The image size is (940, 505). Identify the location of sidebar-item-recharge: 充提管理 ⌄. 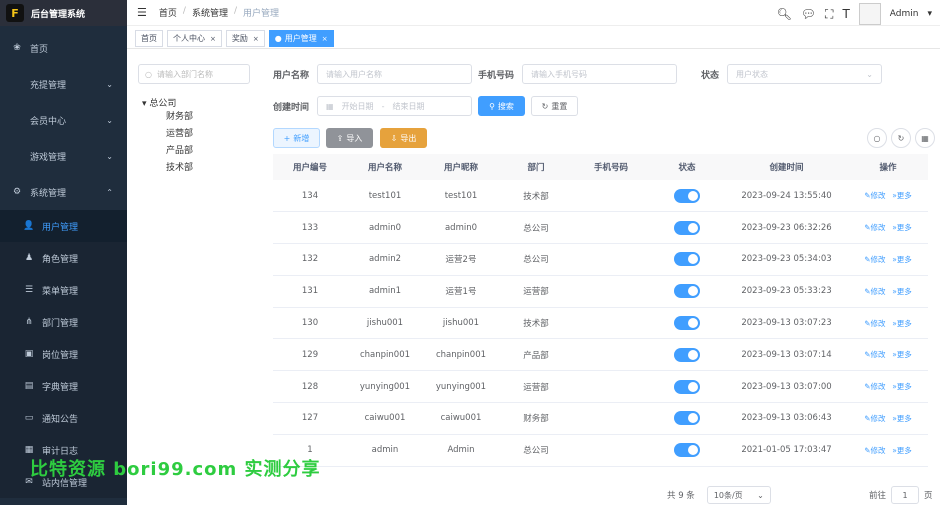
(63, 84).